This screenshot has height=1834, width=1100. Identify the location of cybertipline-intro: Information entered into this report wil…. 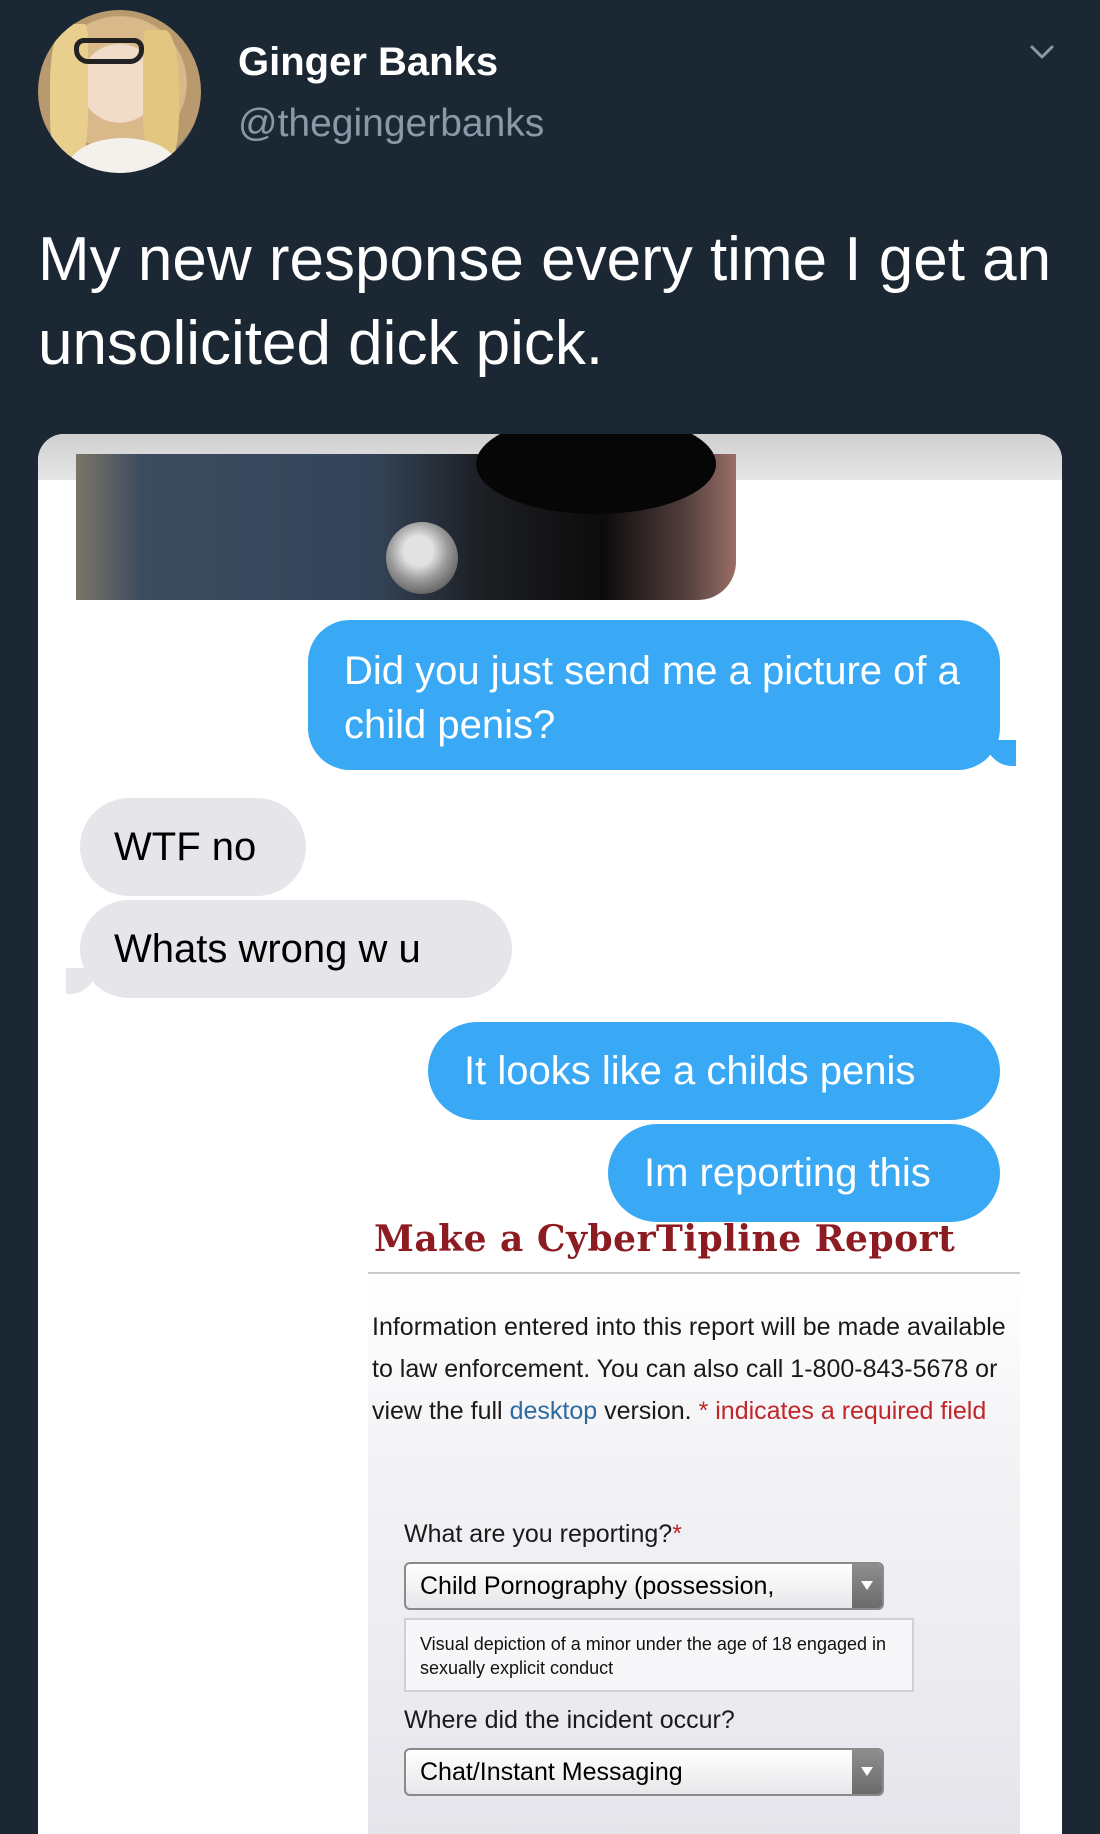
(692, 1369).